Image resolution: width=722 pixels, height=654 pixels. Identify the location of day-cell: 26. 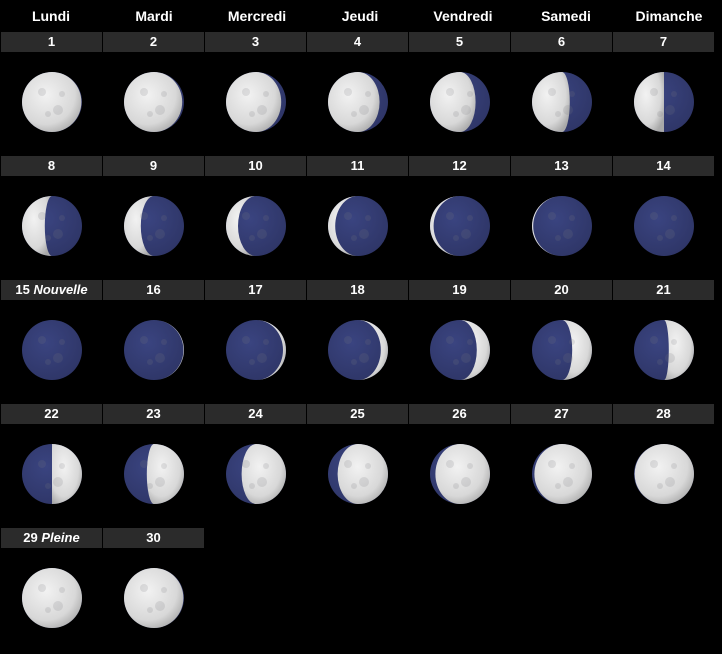
(459, 466).